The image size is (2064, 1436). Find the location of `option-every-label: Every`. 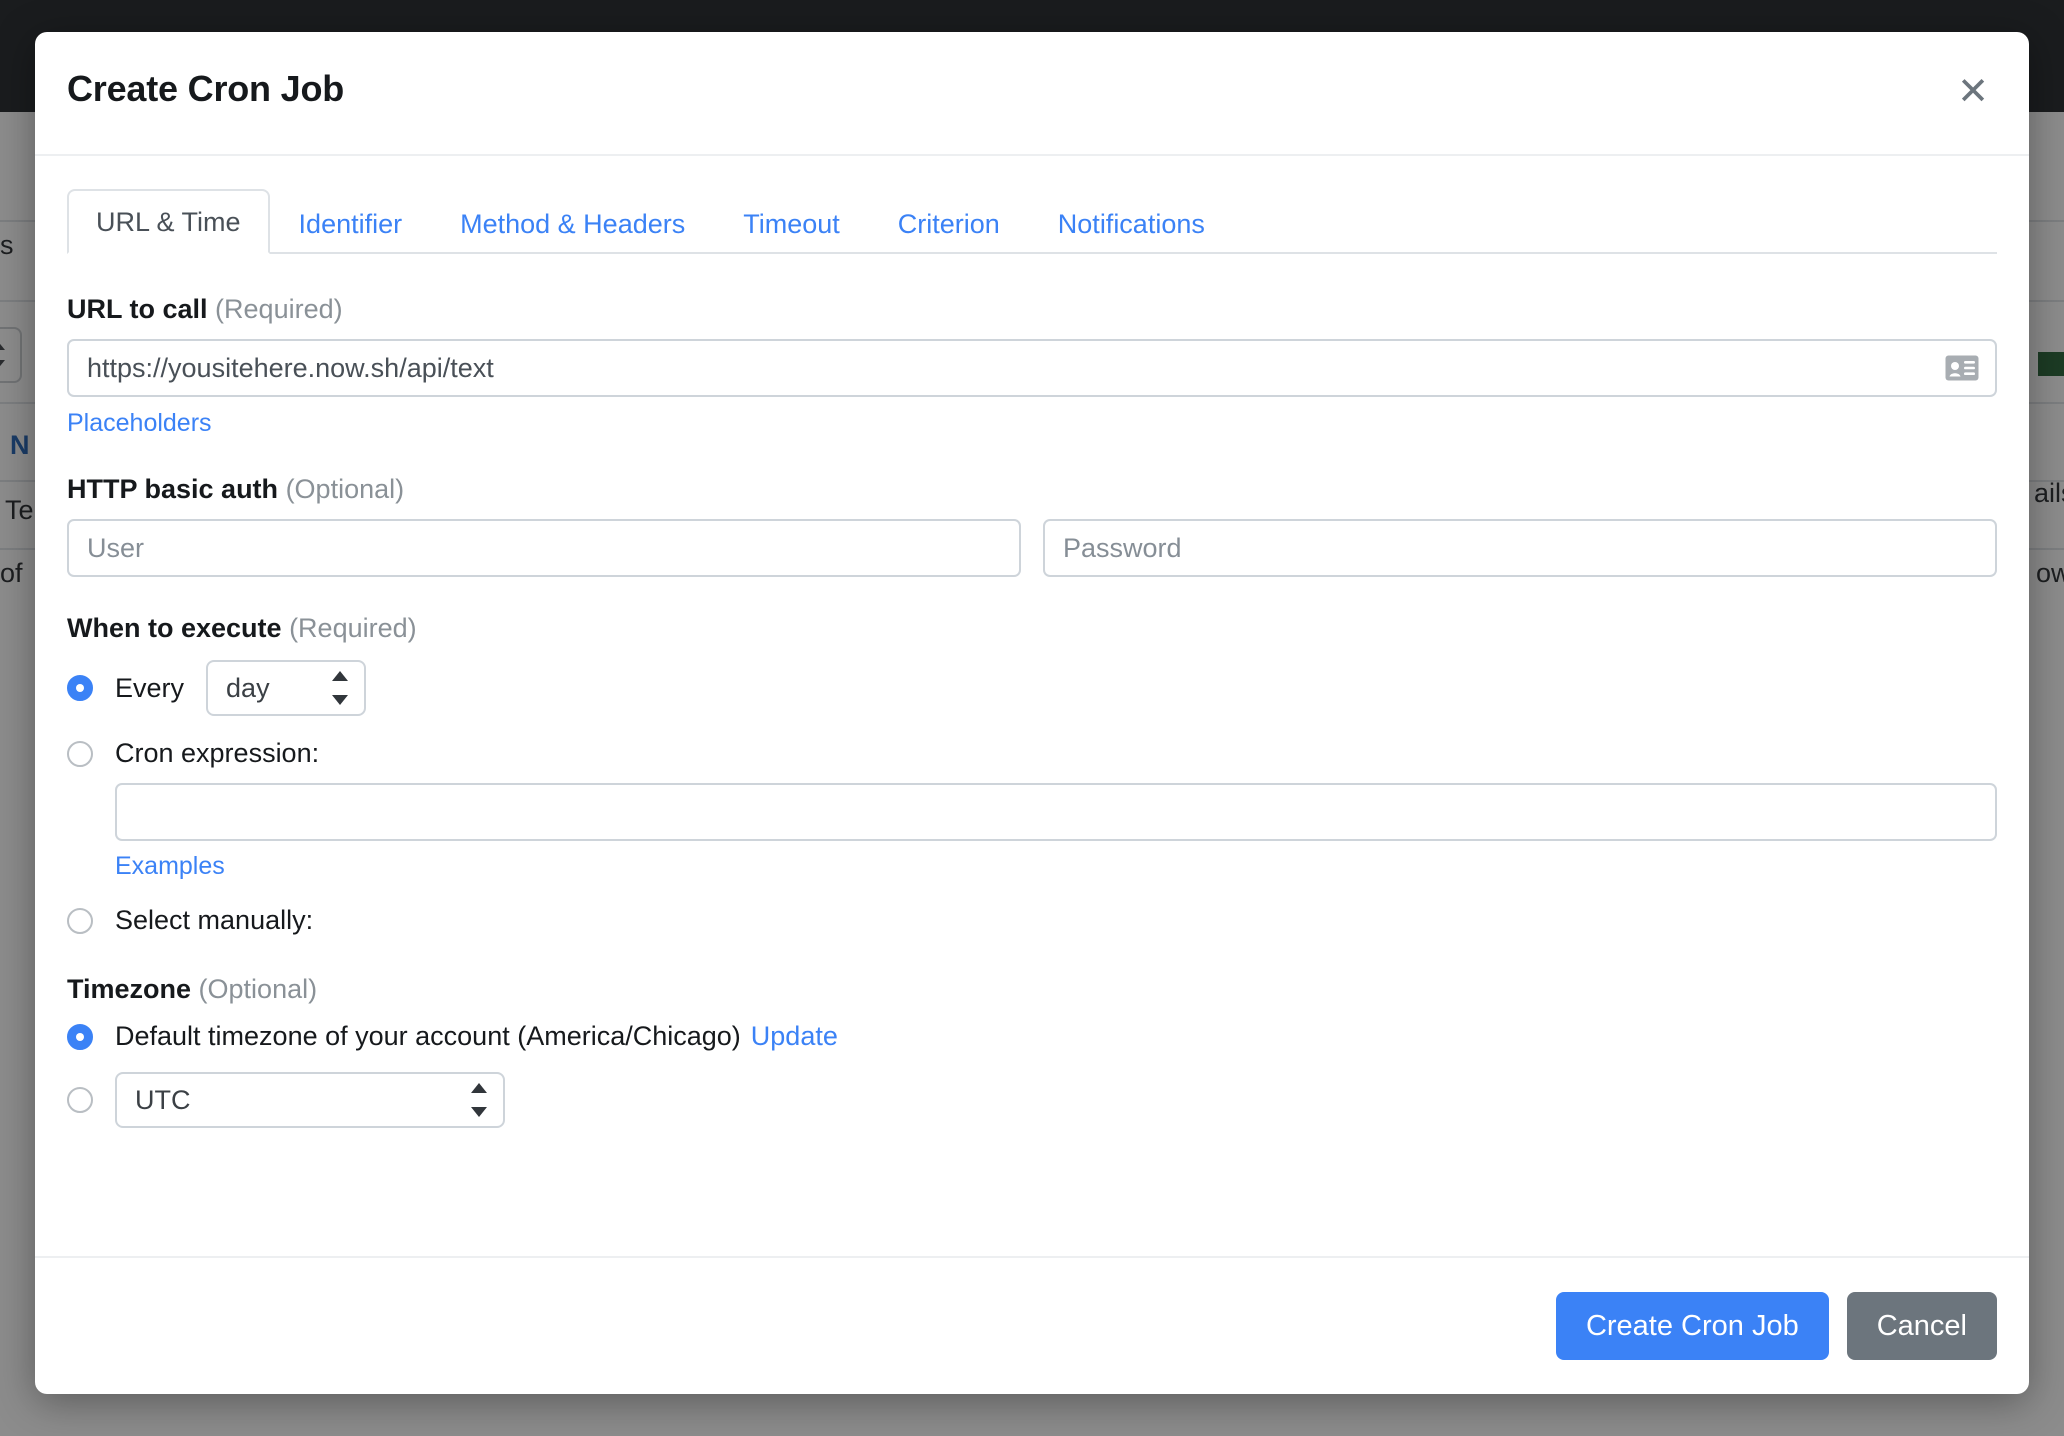

option-every-label: Every is located at coordinates (150, 687).